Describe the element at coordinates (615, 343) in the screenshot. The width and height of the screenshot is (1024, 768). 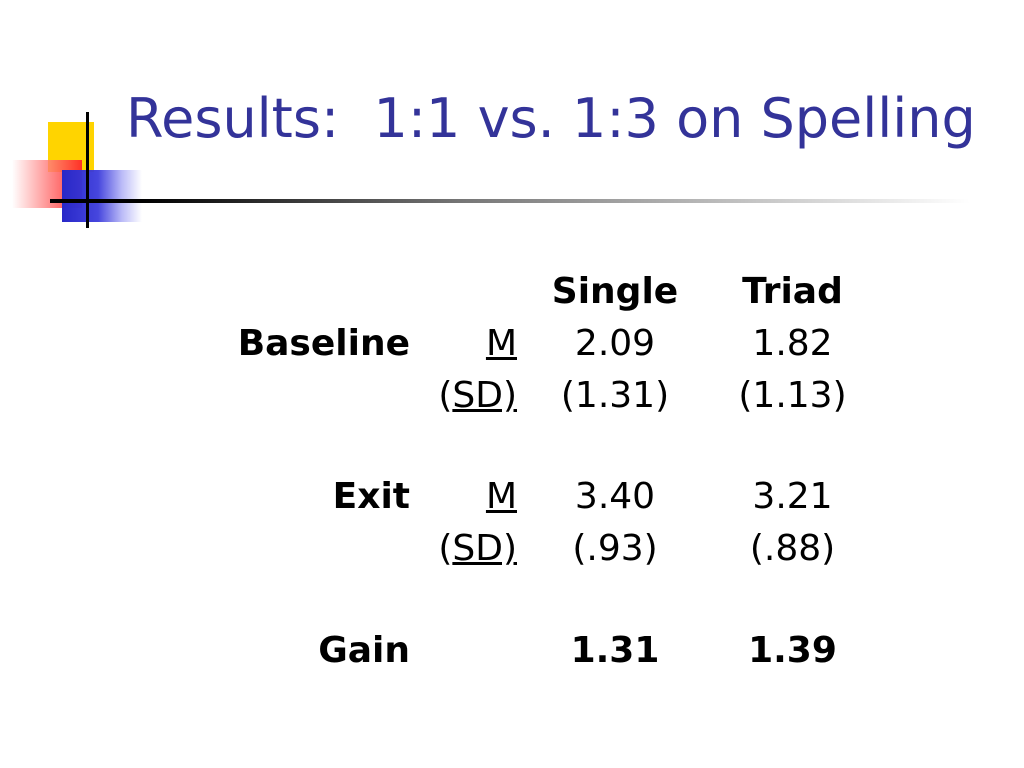
I see `baseline-single-mean: 2.09` at that location.